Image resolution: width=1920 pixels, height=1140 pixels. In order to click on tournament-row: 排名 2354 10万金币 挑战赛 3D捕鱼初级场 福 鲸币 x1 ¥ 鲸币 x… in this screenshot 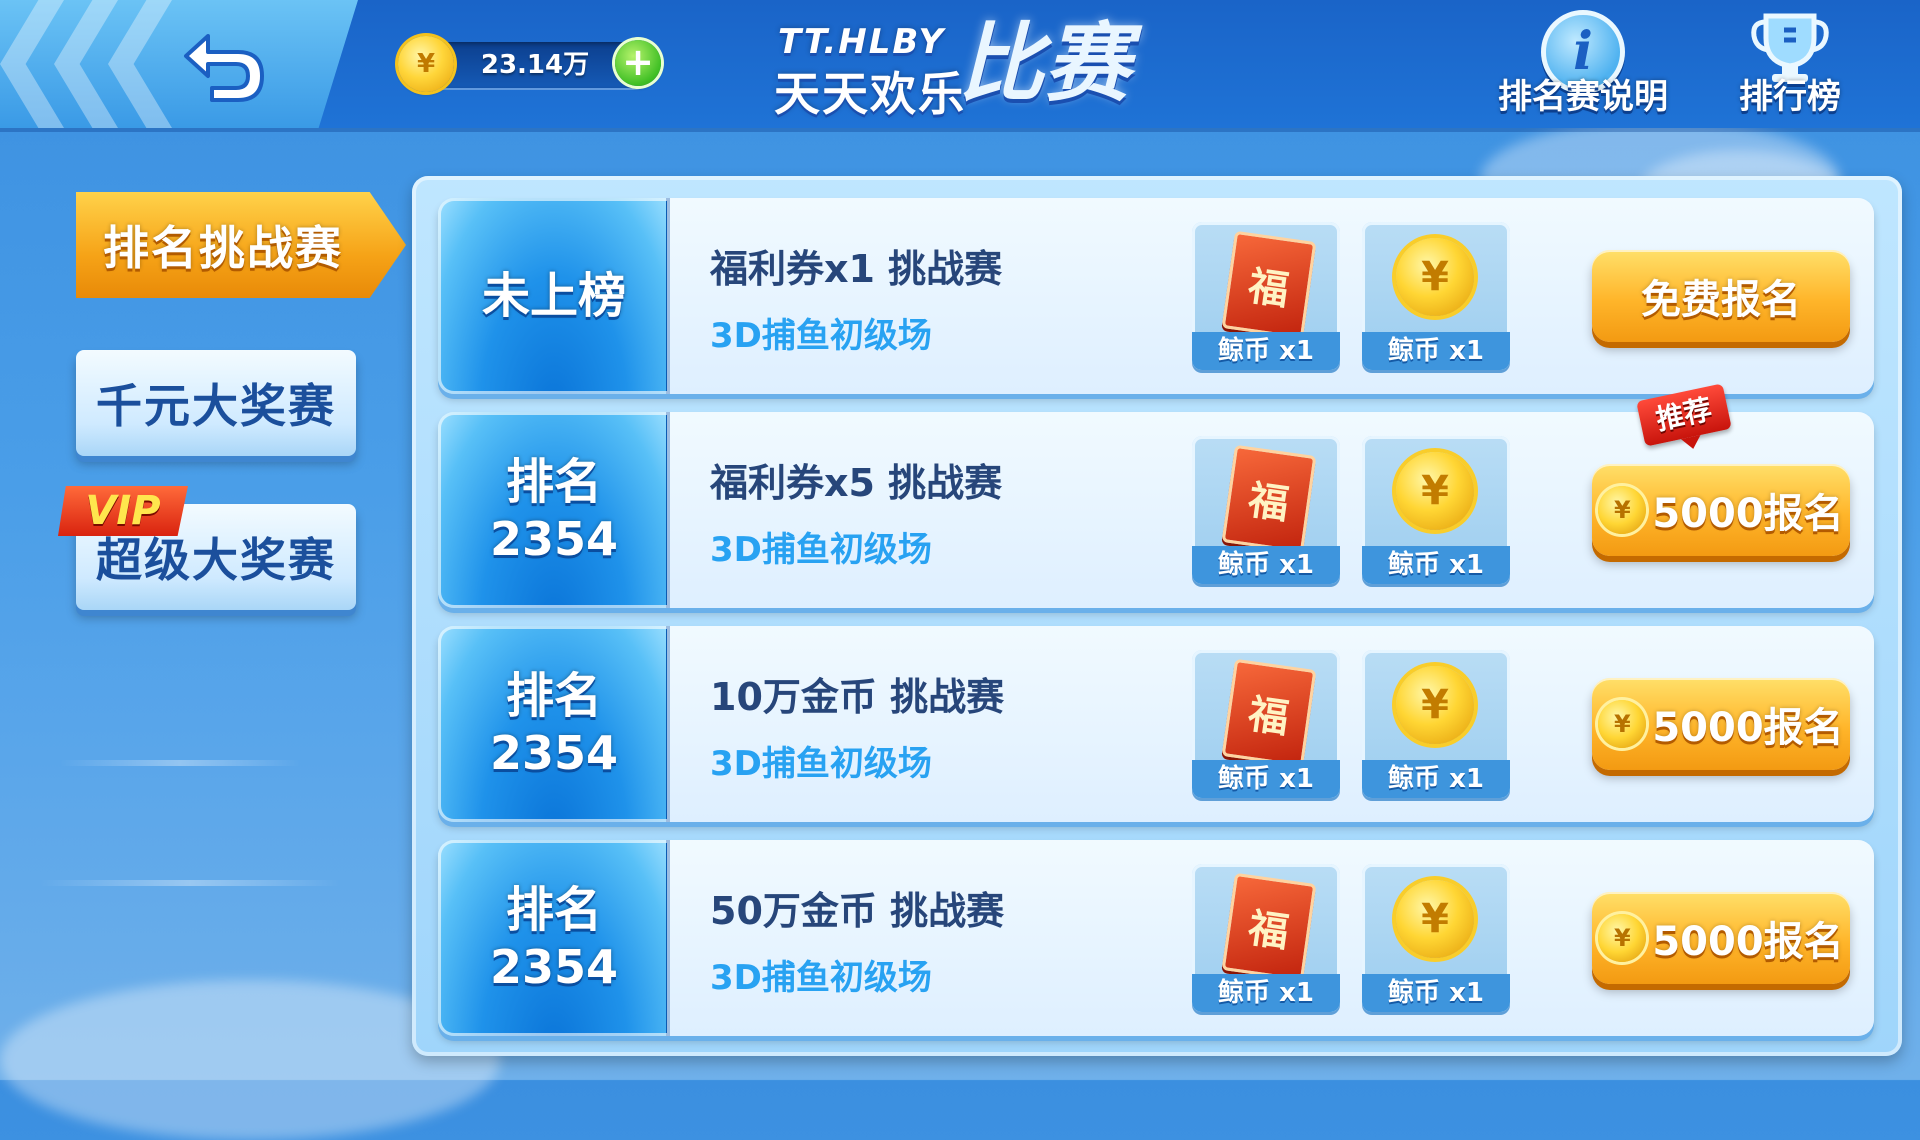, I will do `click(1156, 724)`.